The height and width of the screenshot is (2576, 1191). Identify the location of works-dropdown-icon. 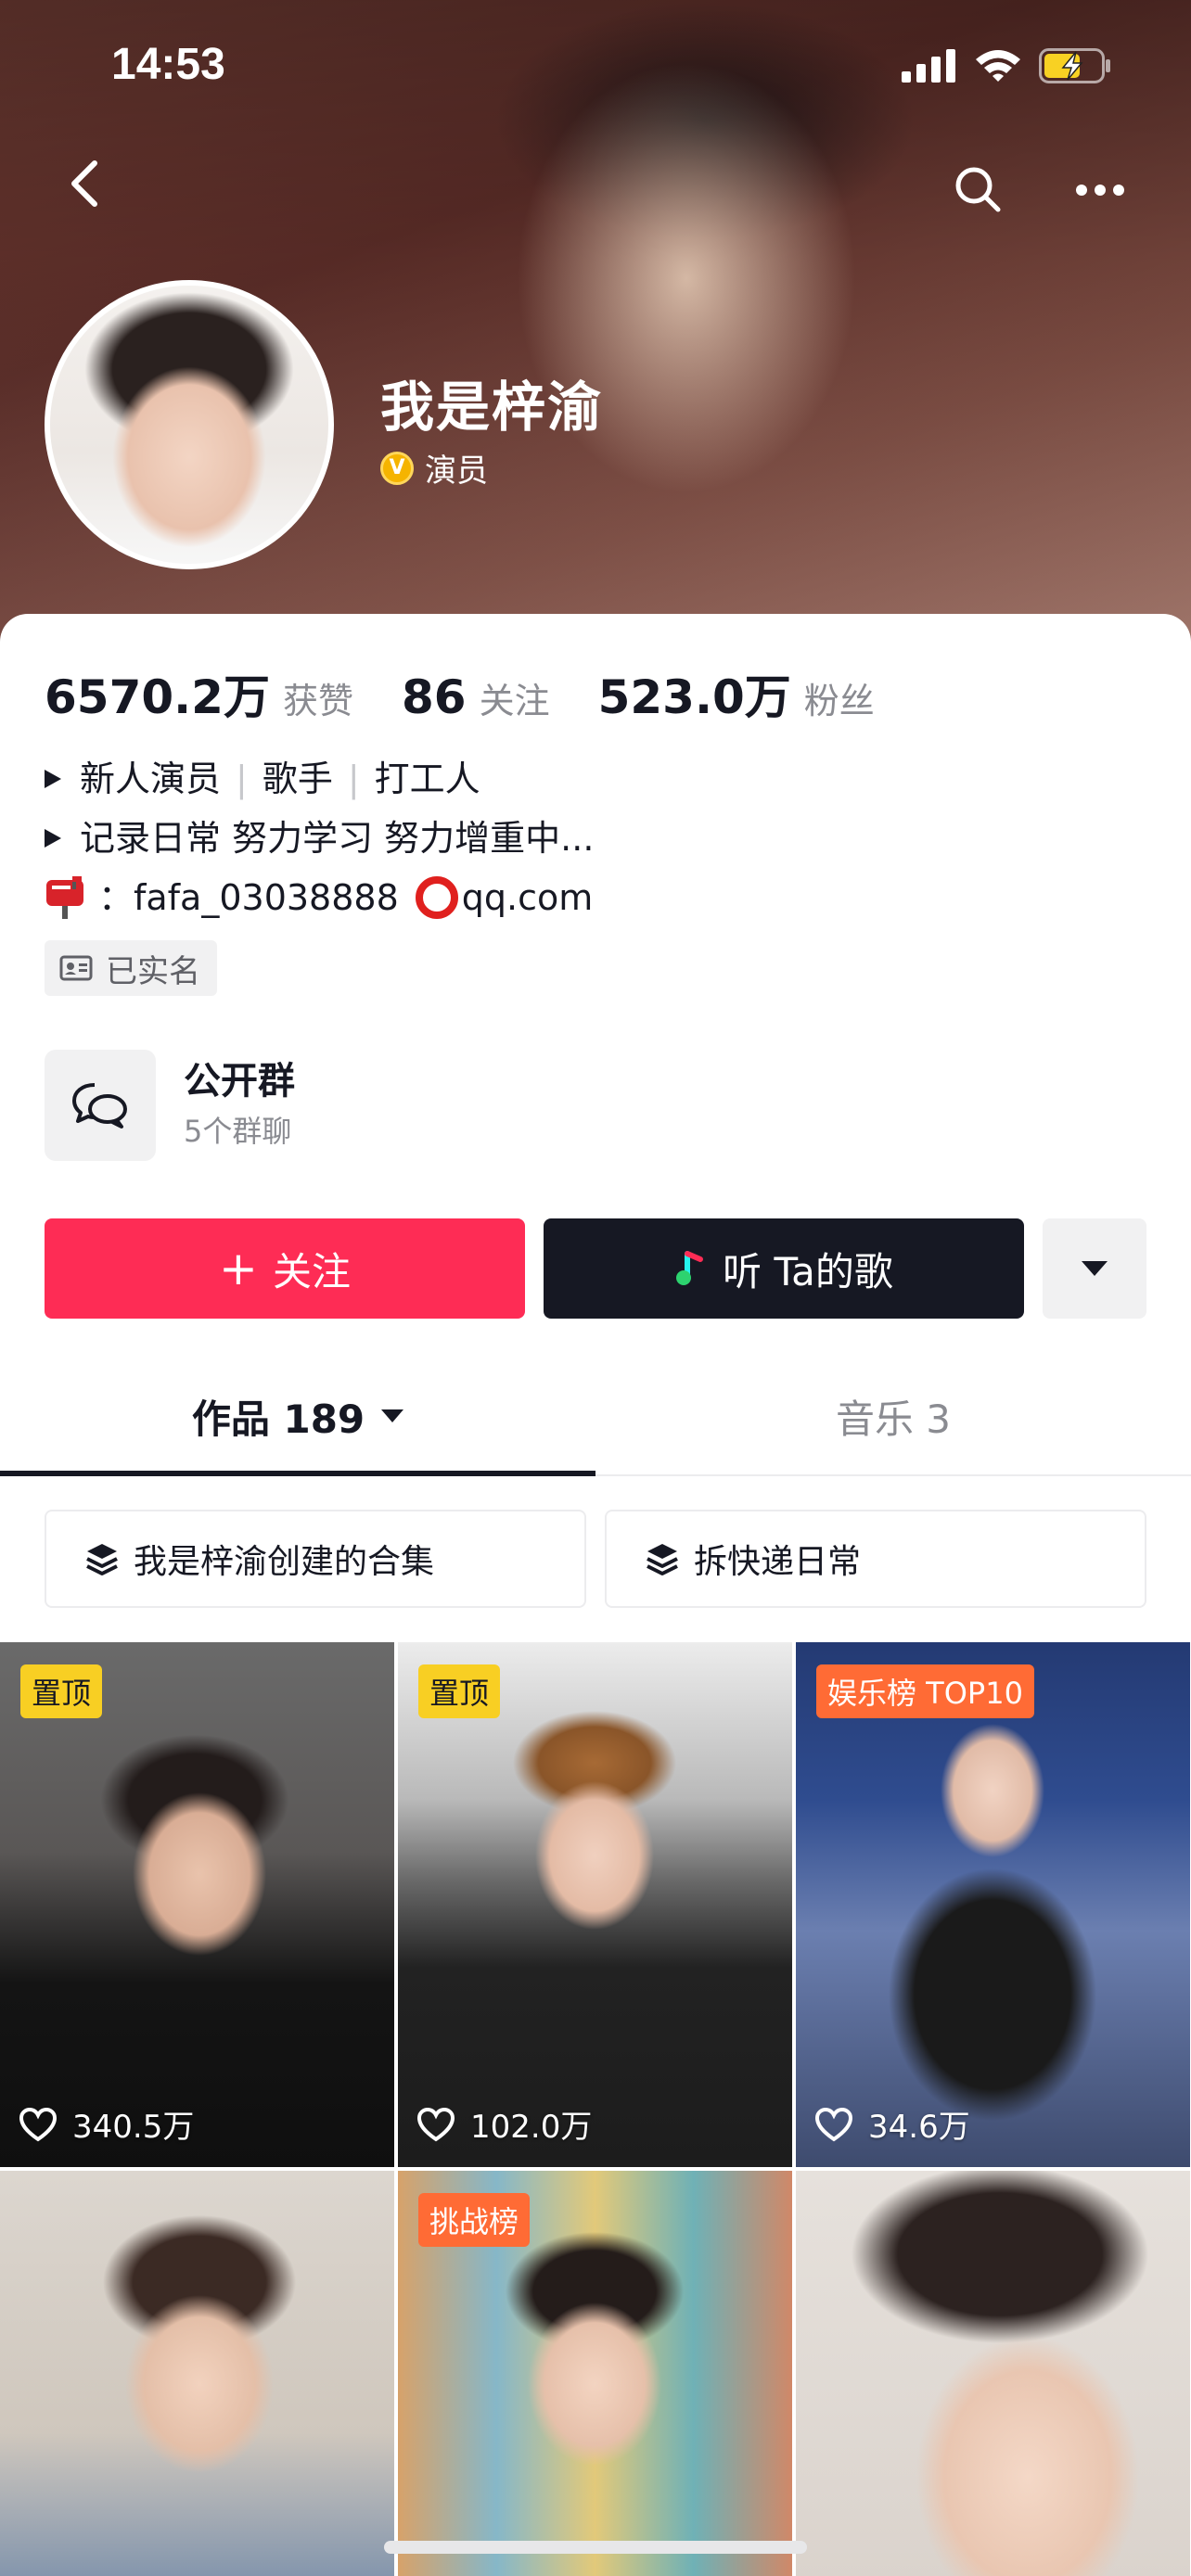
(392, 1415).